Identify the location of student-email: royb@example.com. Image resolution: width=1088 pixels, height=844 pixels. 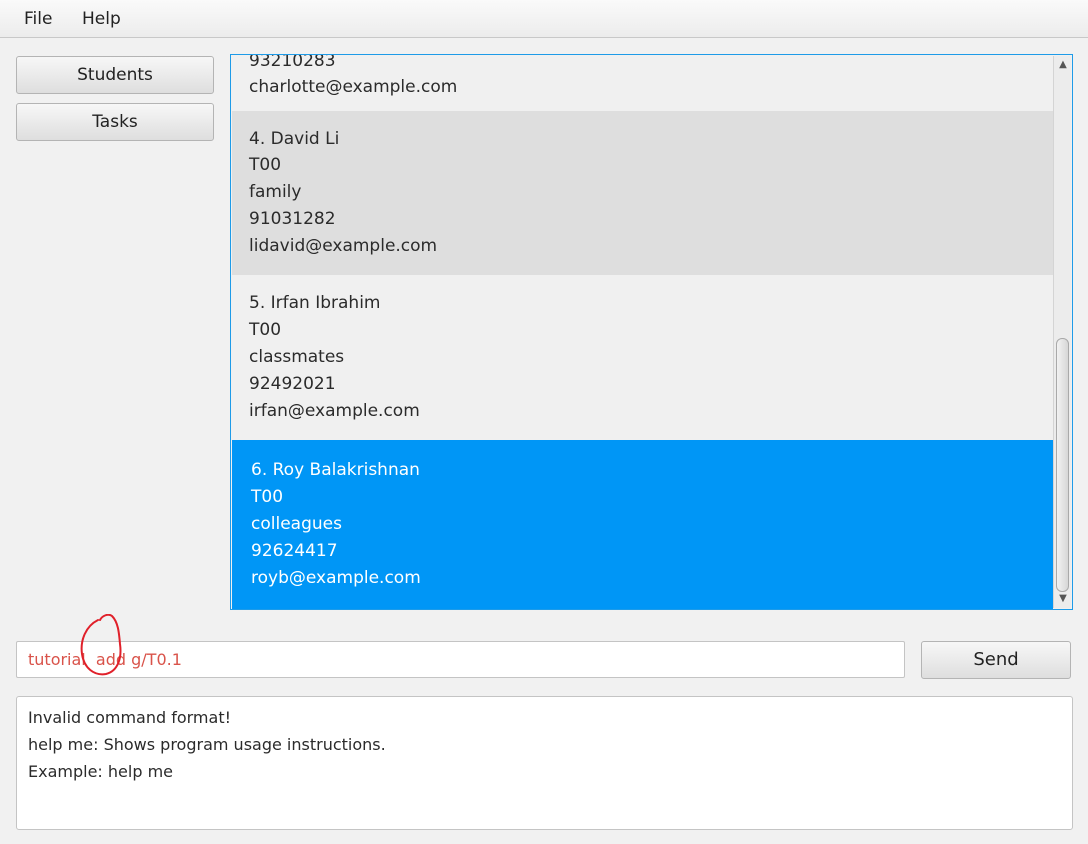
(336, 578).